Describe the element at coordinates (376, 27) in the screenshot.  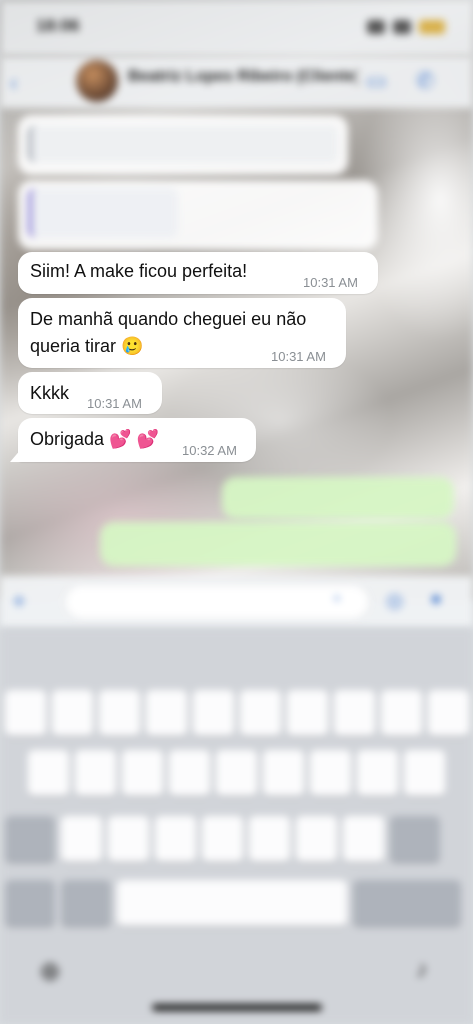
I see `signal-icon` at that location.